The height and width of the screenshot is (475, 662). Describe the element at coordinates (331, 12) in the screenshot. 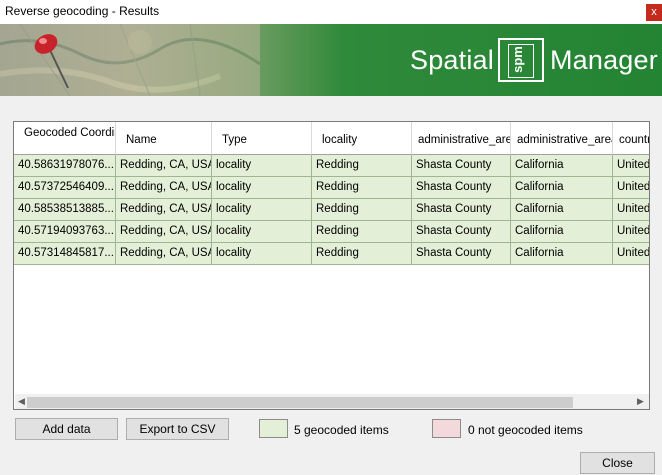

I see `title-bar: Reverse geocoding - Results x` at that location.